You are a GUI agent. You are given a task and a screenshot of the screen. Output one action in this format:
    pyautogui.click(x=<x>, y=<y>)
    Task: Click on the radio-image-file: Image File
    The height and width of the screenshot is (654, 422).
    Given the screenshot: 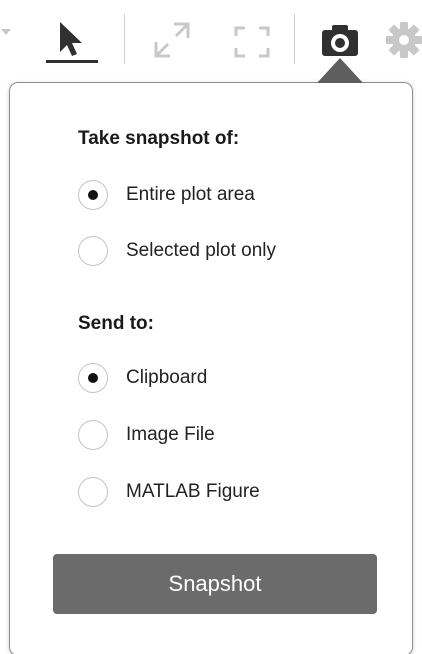 What is the action you would take?
    pyautogui.click(x=146, y=435)
    